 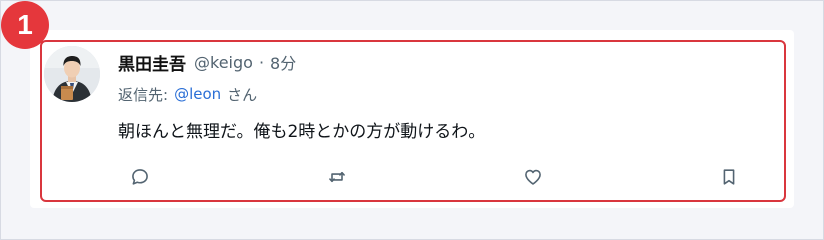 What do you see at coordinates (25, 25) in the screenshot?
I see `step-number-badge: 1` at bounding box center [25, 25].